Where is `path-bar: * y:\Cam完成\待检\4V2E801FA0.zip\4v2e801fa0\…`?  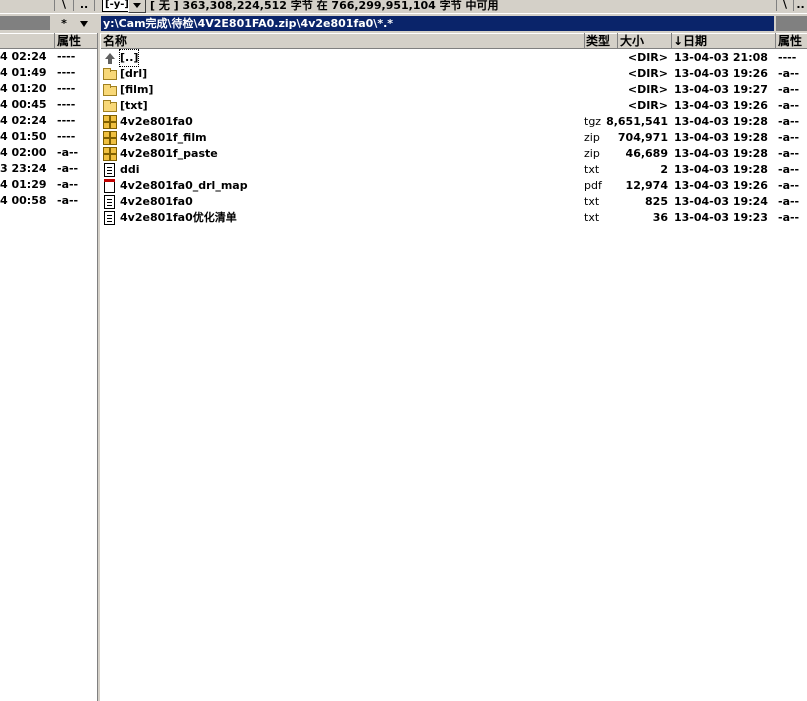 path-bar: * y:\Cam完成\待检\4V2E801FA0.zip\4v2e801fa0\… is located at coordinates (403, 23).